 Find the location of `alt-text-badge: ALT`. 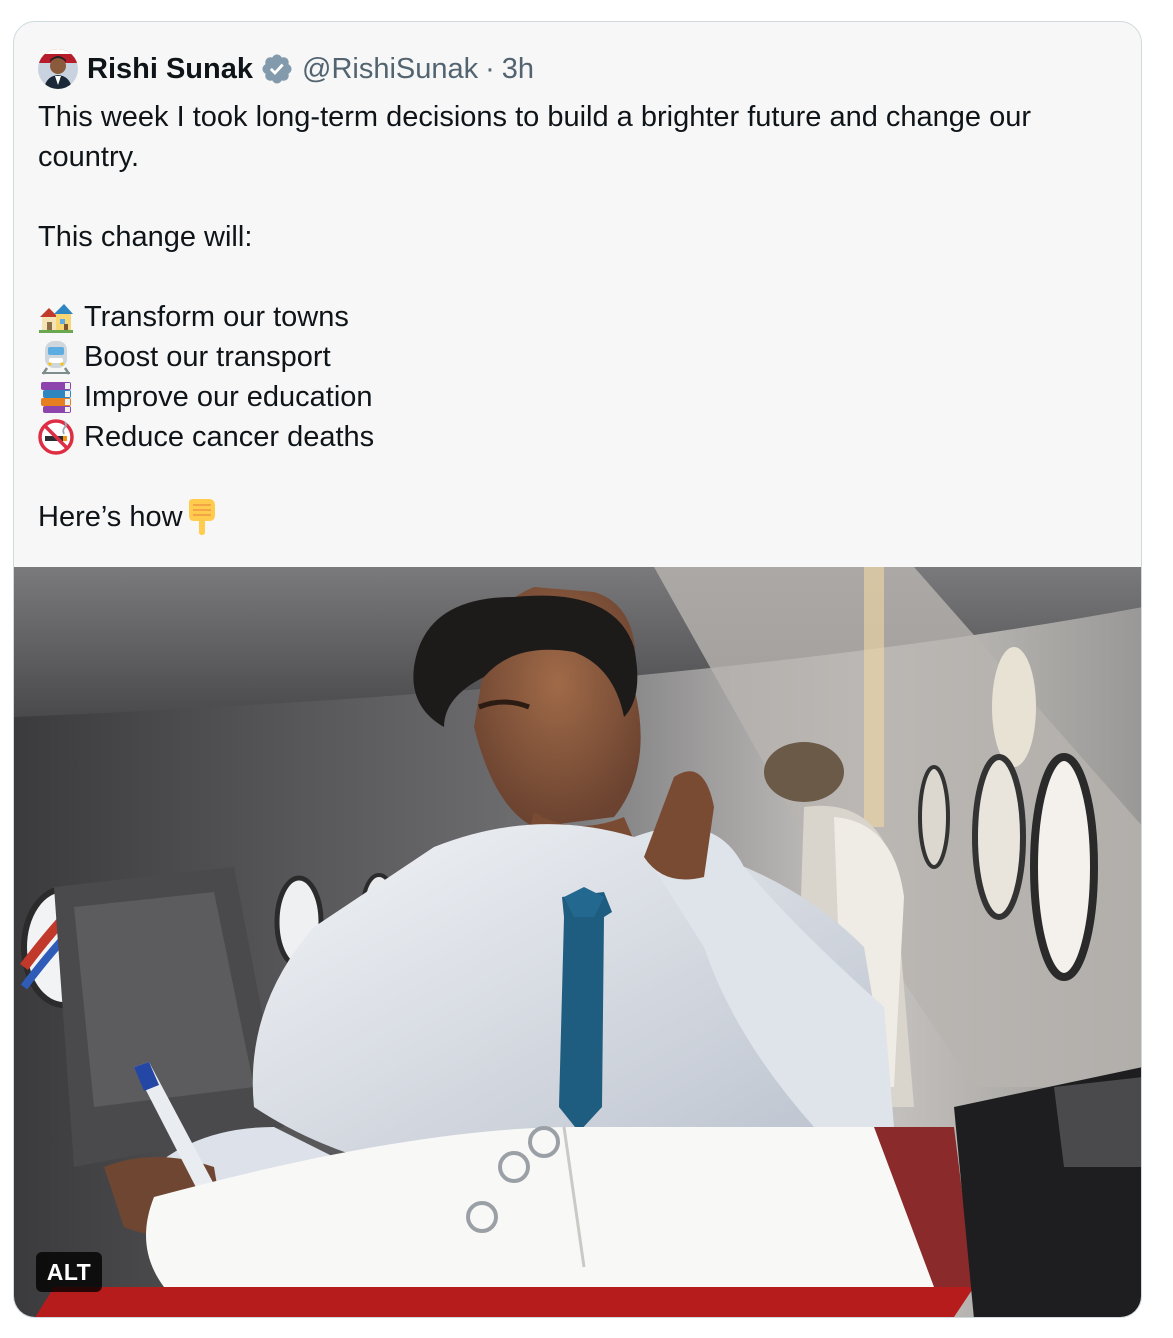

alt-text-badge: ALT is located at coordinates (69, 1272).